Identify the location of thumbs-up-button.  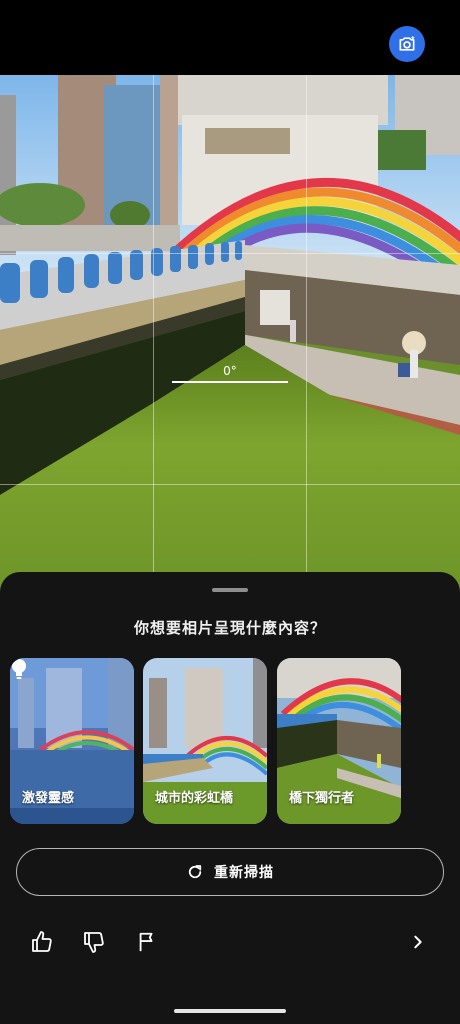
(42, 942).